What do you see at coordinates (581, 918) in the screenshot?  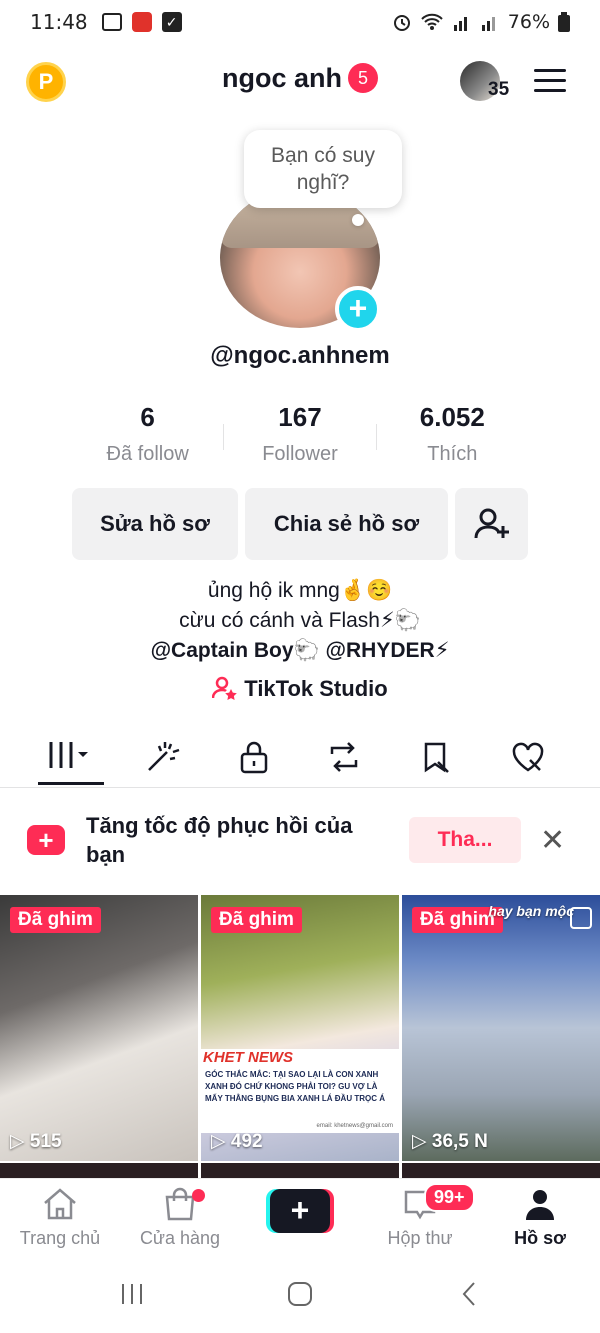 I see `multi-image-icon` at bounding box center [581, 918].